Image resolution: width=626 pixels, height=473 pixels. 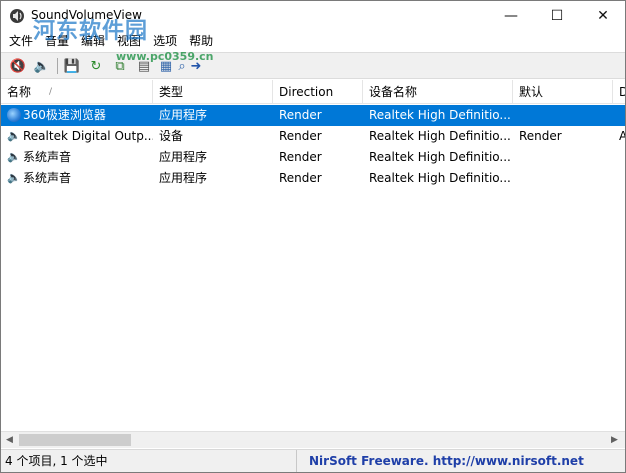 What do you see at coordinates (129, 41) in the screenshot?
I see `menu-view: 视图` at bounding box center [129, 41].